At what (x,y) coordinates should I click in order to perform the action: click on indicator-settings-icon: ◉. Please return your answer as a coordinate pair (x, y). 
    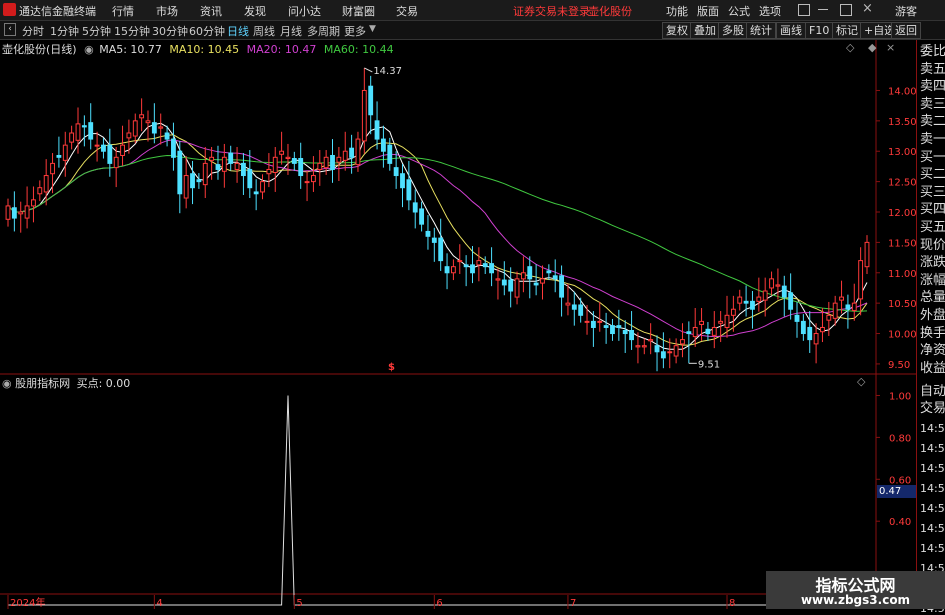
    Looking at the image, I should click on (7, 383).